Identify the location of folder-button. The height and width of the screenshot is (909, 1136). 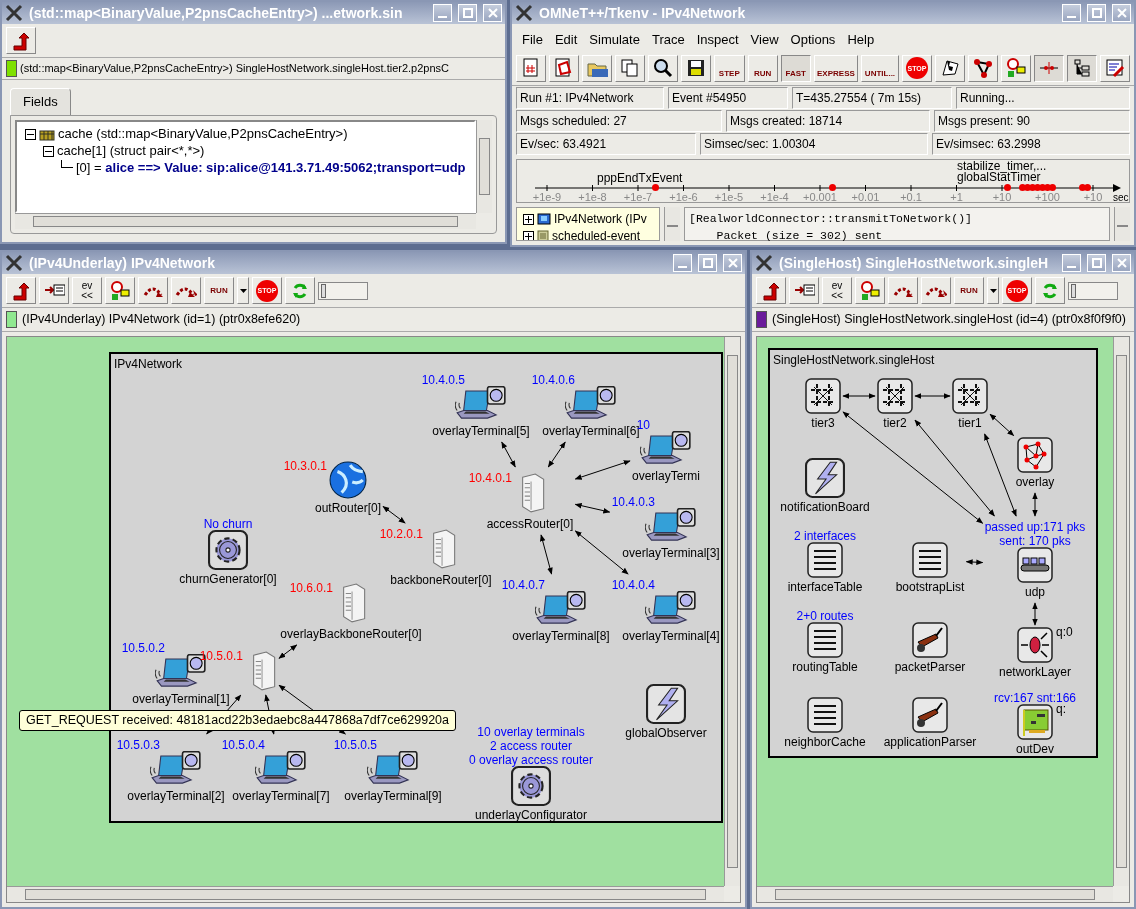
(597, 68).